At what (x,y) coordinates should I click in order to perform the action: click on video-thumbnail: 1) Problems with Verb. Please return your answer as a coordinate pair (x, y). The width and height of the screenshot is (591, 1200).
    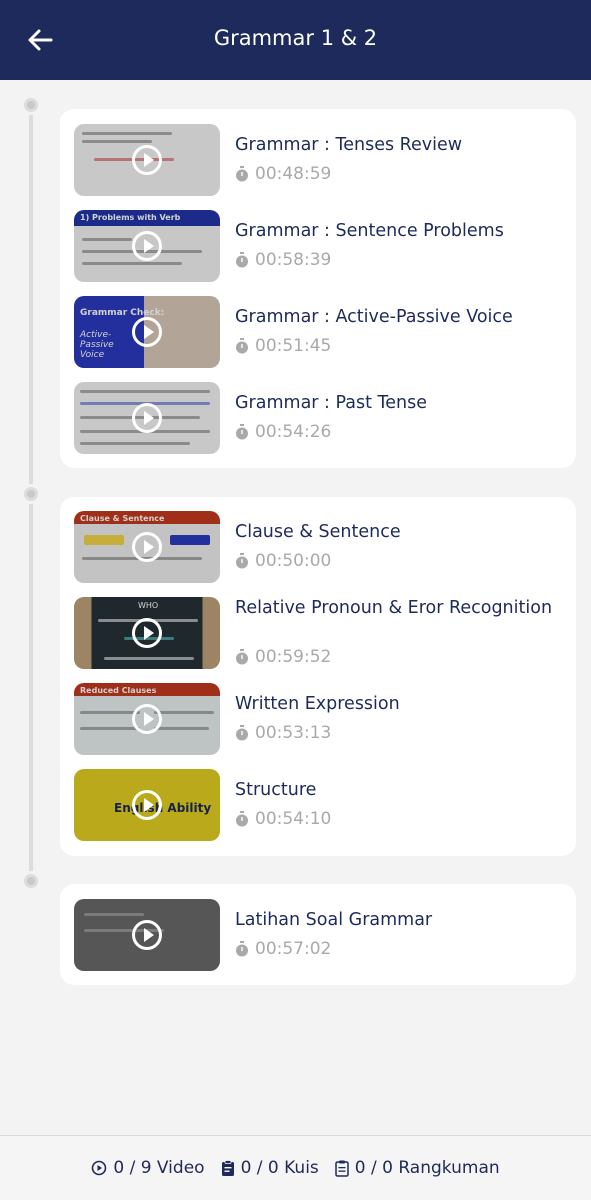
    Looking at the image, I should click on (147, 246).